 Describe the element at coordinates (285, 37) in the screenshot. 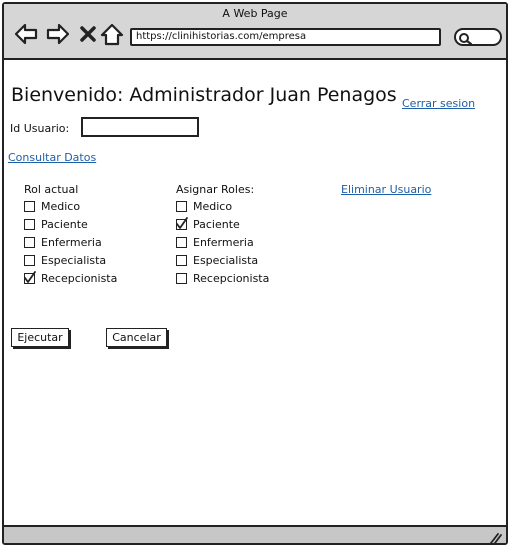

I see `address-bar: https://clinihistorias.com/empresa` at that location.